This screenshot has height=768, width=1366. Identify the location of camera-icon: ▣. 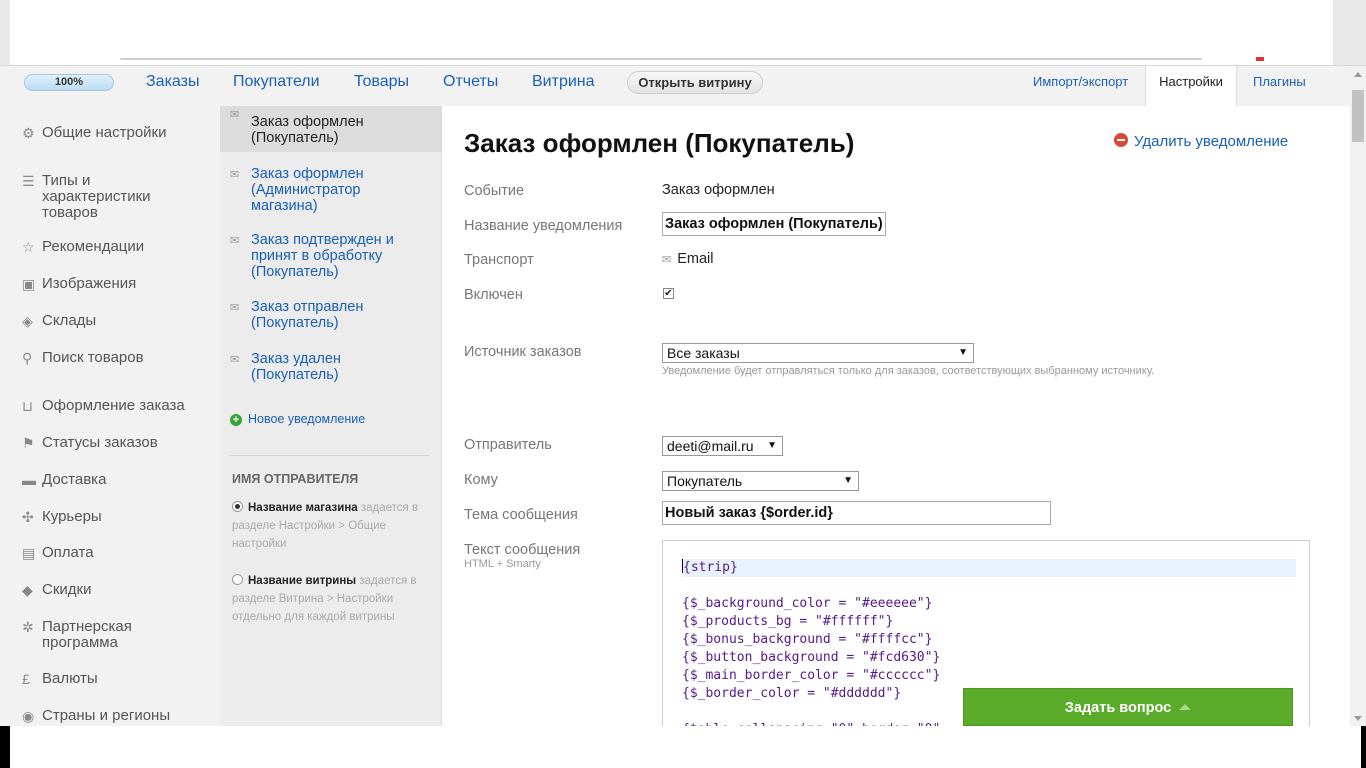
(29, 284).